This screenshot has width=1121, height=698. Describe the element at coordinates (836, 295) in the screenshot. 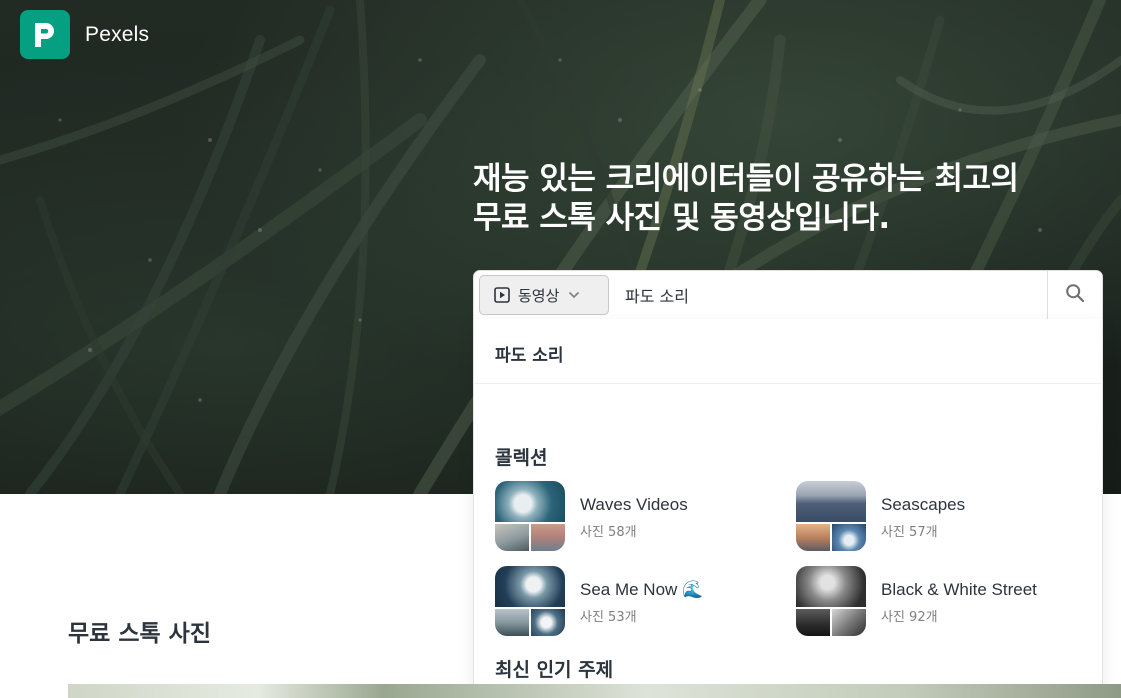

I see `search-input` at that location.